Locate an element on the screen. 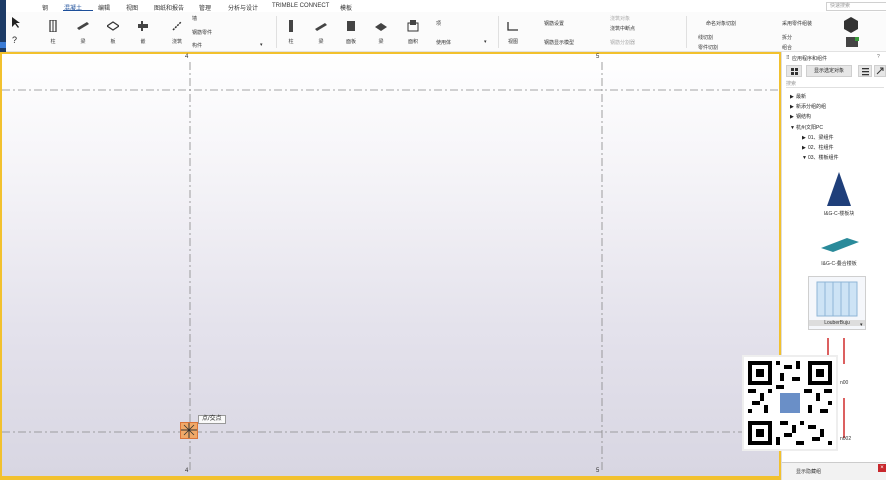  list-view-button is located at coordinates (865, 71).